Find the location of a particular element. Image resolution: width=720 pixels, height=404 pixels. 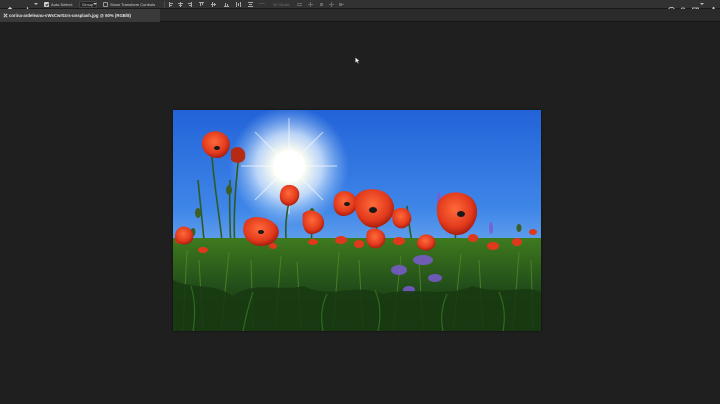

auto-select-target-value: Group is located at coordinates (88, 4).